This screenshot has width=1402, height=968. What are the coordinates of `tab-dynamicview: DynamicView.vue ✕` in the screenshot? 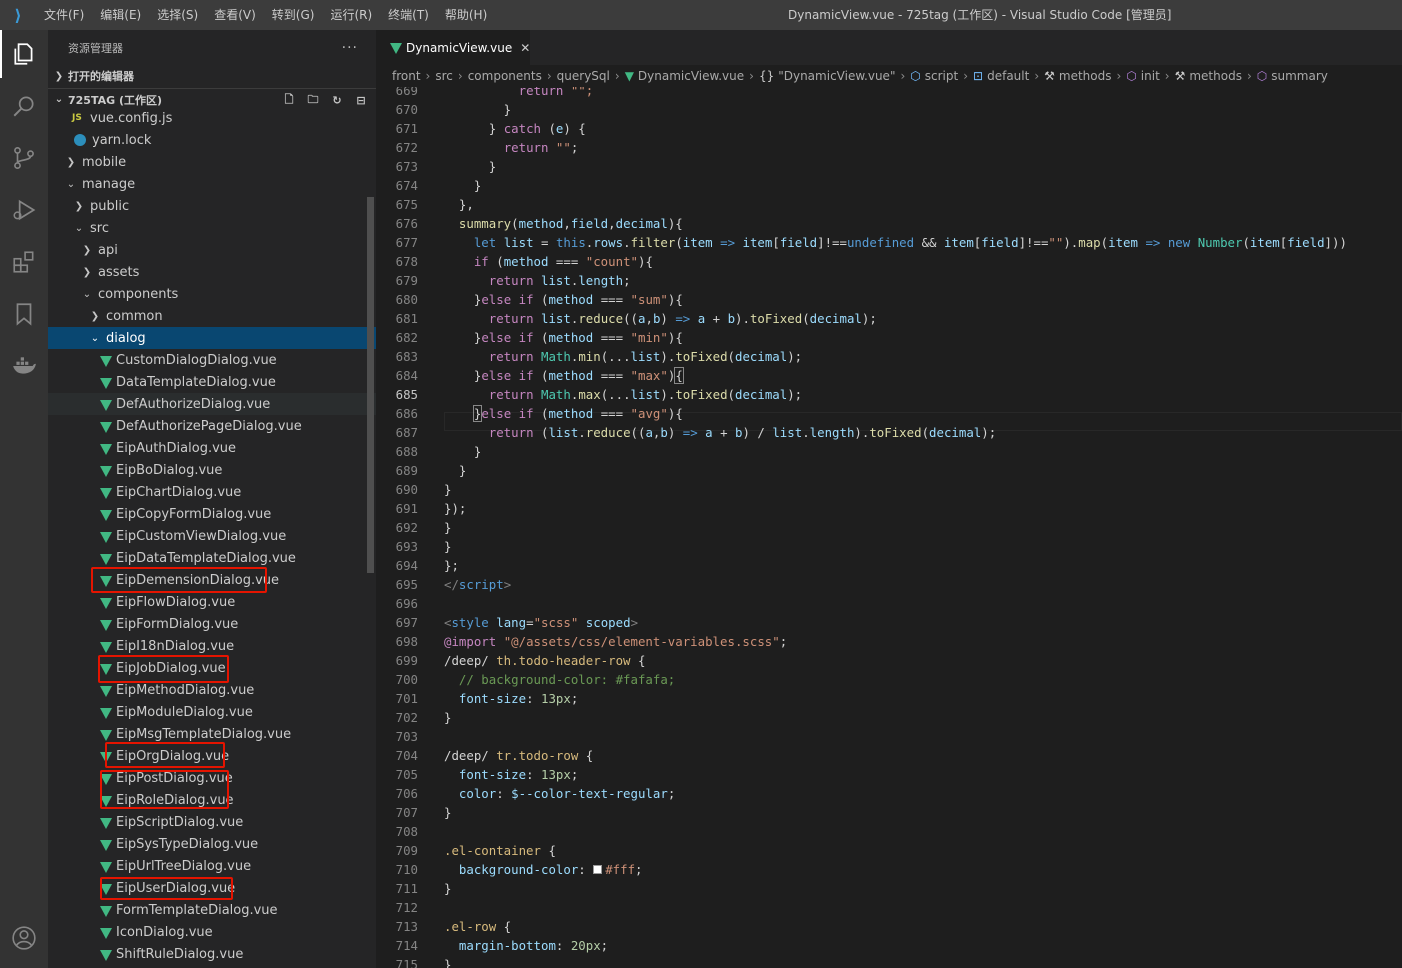 It's located at (453, 47).